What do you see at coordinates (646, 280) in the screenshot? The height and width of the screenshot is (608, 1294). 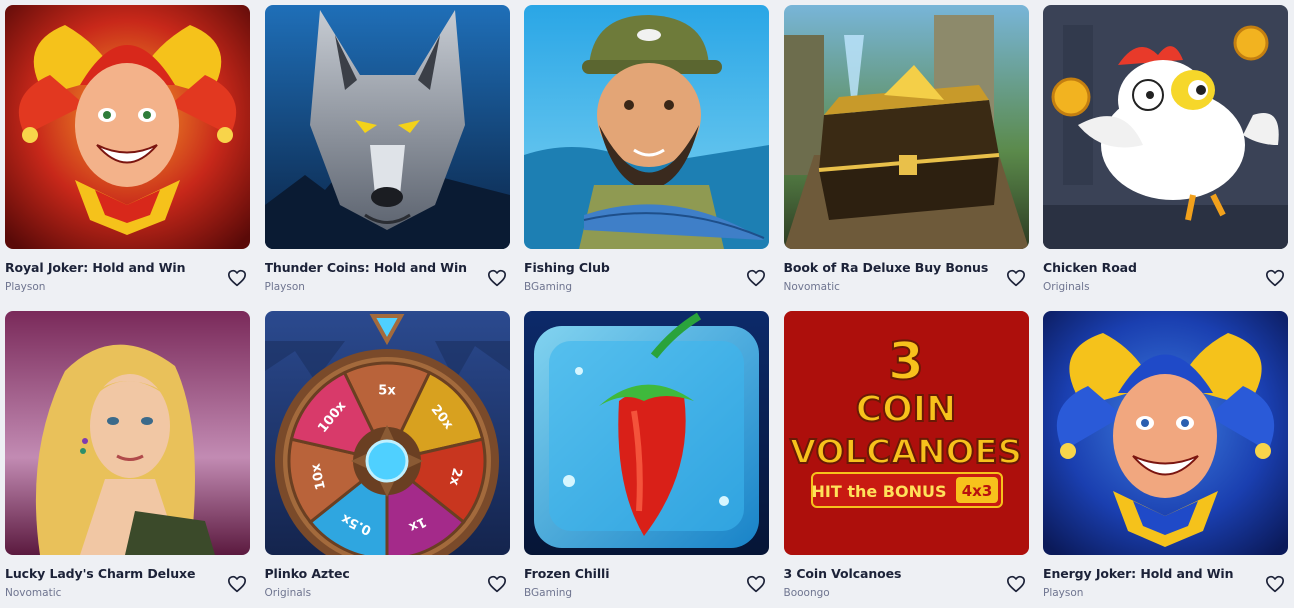 I see `game-meta: Fishing Club BGaming` at bounding box center [646, 280].